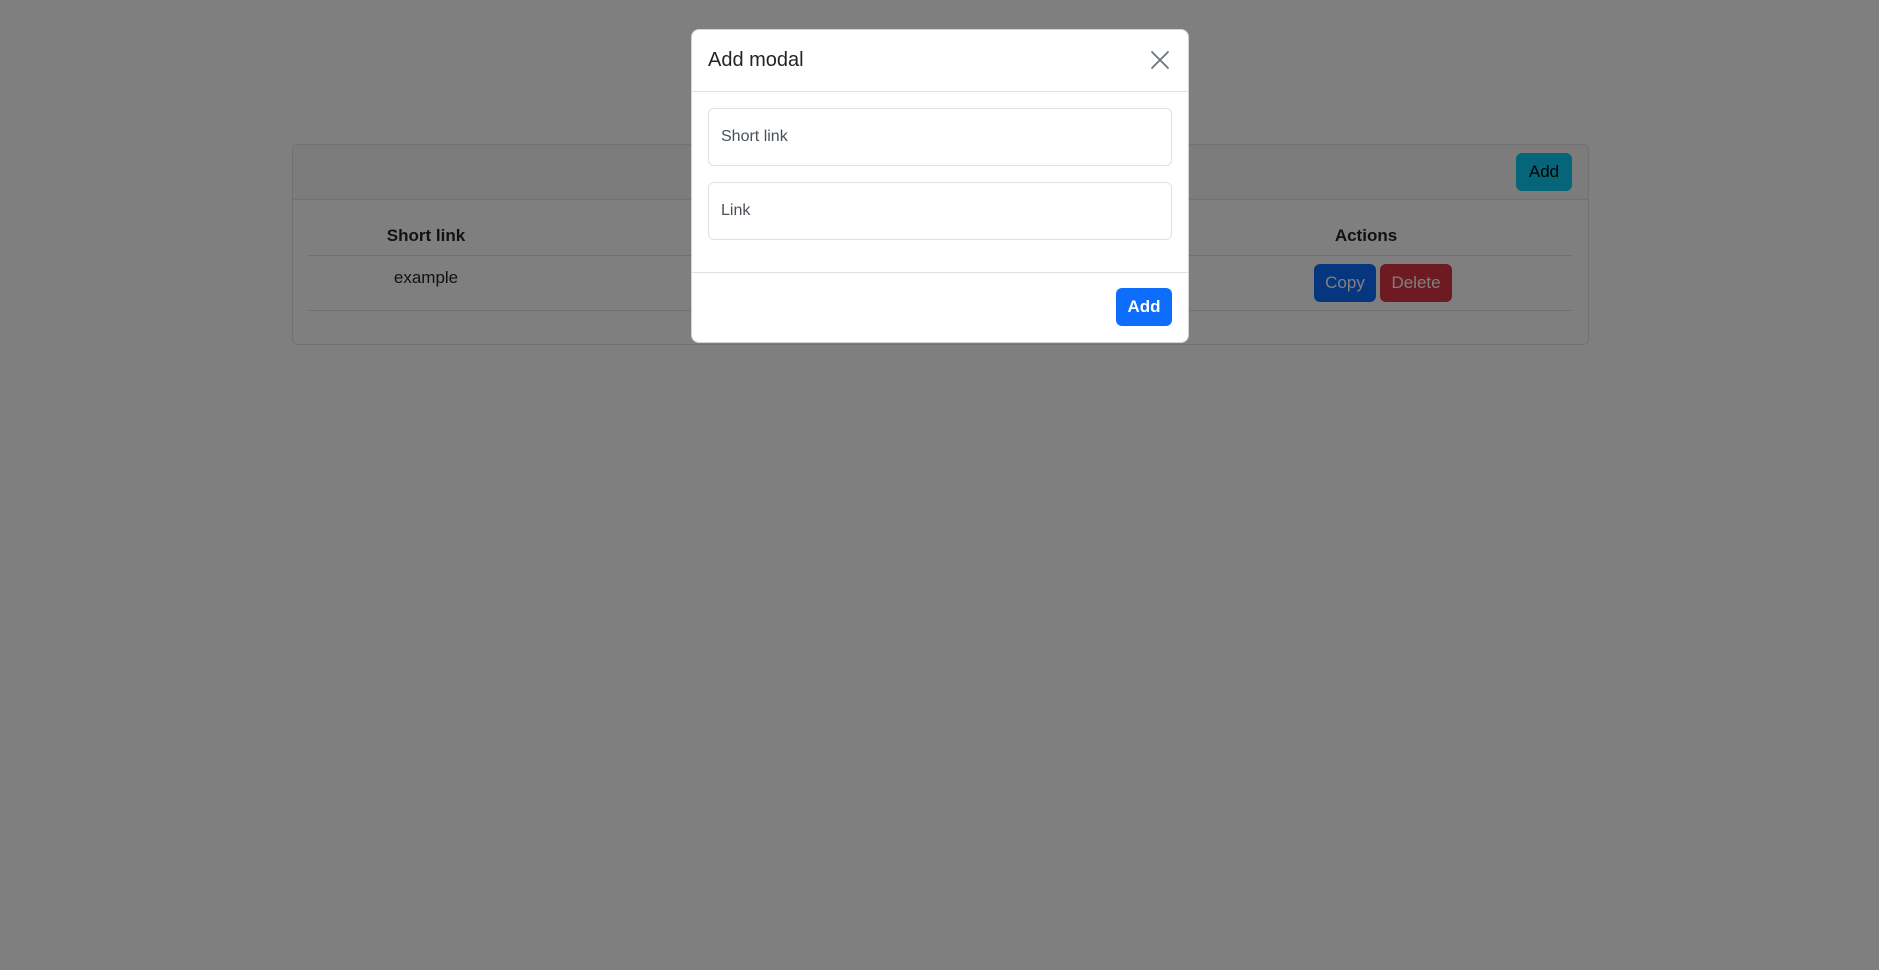  What do you see at coordinates (1144, 307) in the screenshot?
I see `modal-add-button: Add` at bounding box center [1144, 307].